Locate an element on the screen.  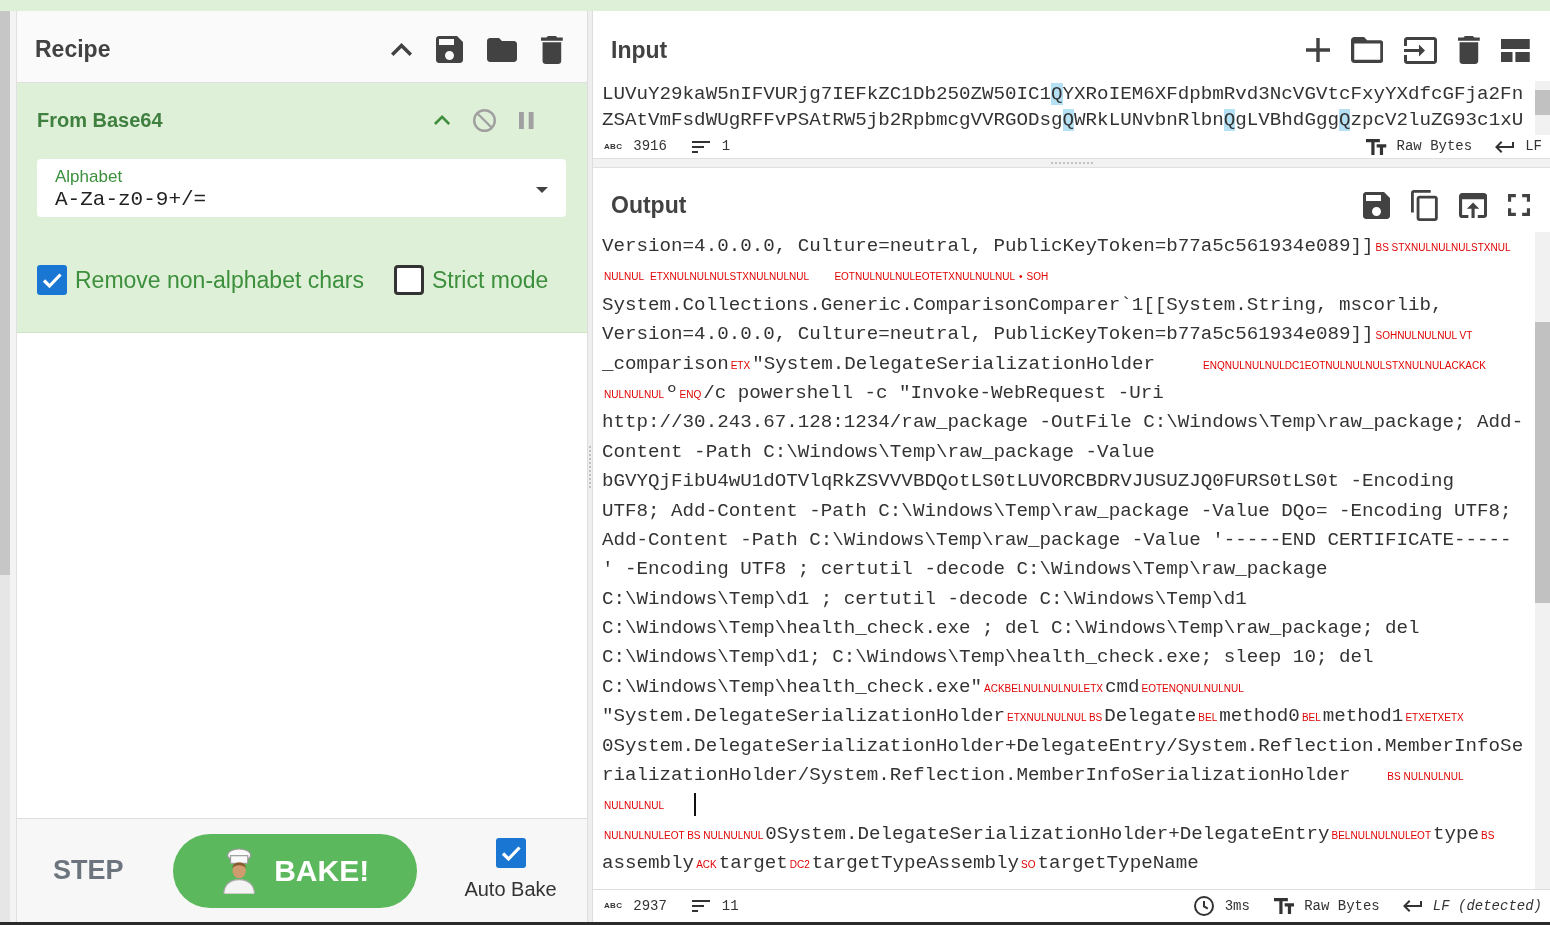
arrow-into-box-icon is located at coordinates (1421, 50).